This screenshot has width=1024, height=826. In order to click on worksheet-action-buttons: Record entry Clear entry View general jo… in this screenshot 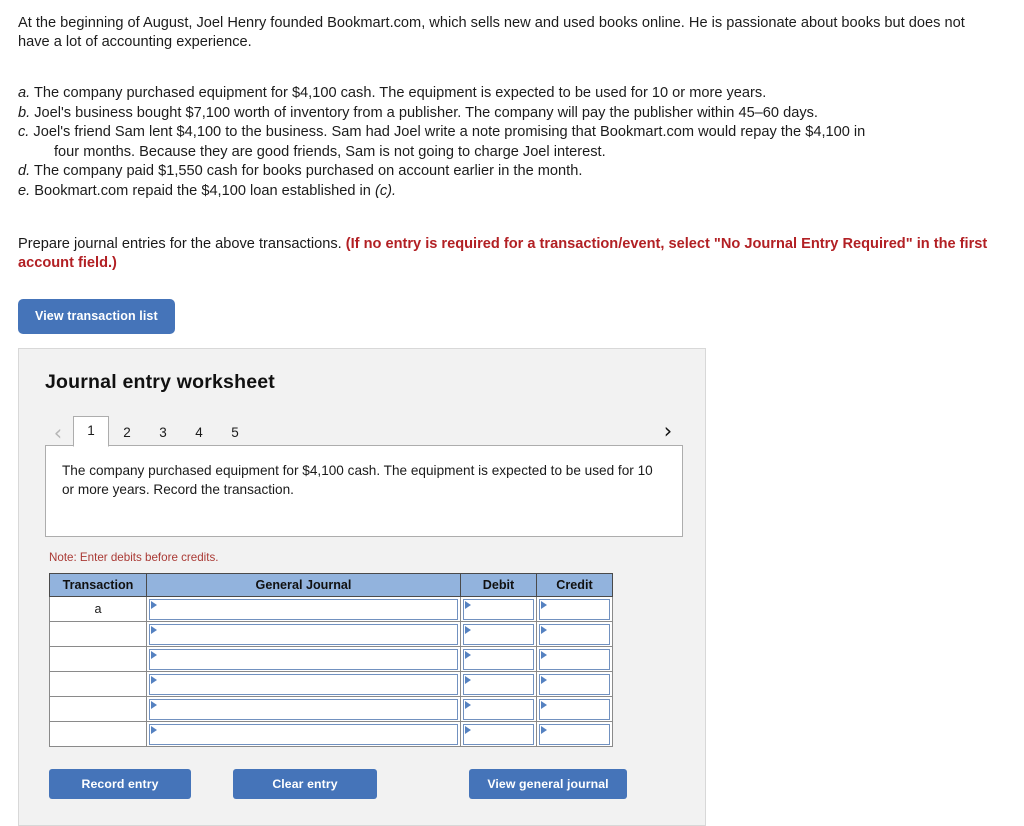, I will do `click(366, 784)`.